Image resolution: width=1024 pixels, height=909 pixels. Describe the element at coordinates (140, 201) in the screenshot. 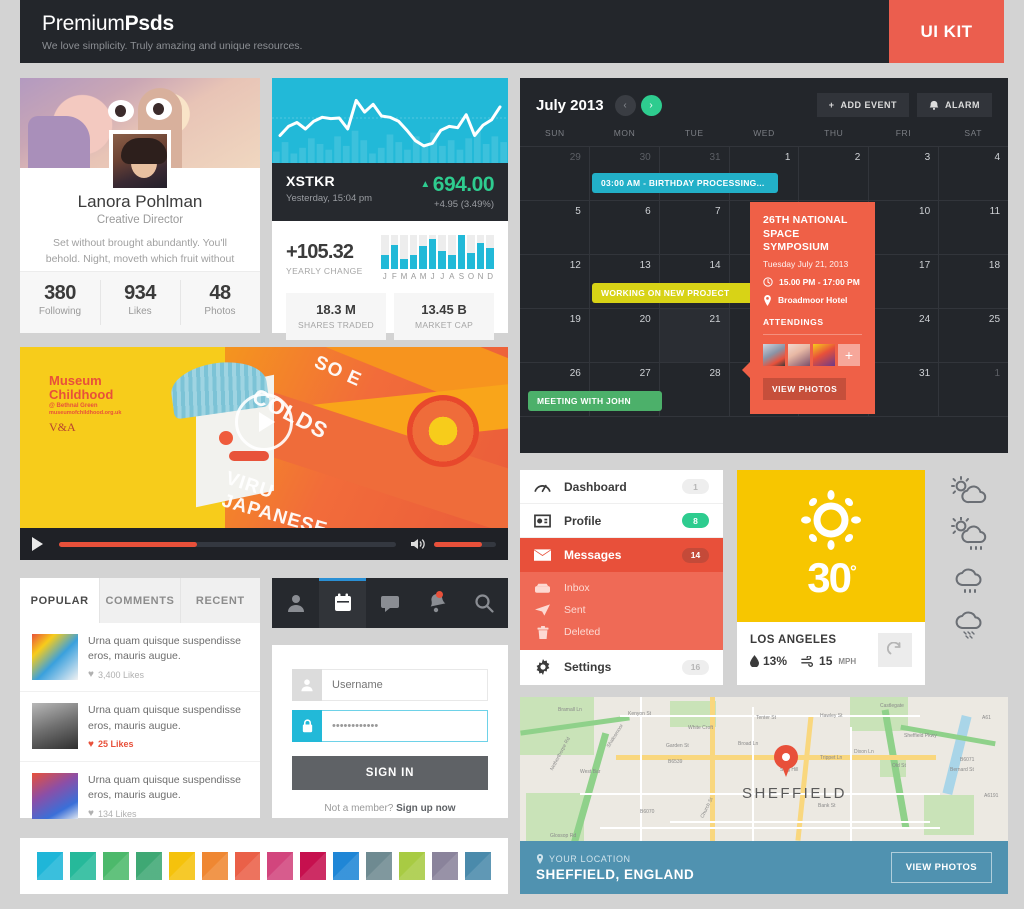

I see `profile-name: Lanora Pohlman` at that location.